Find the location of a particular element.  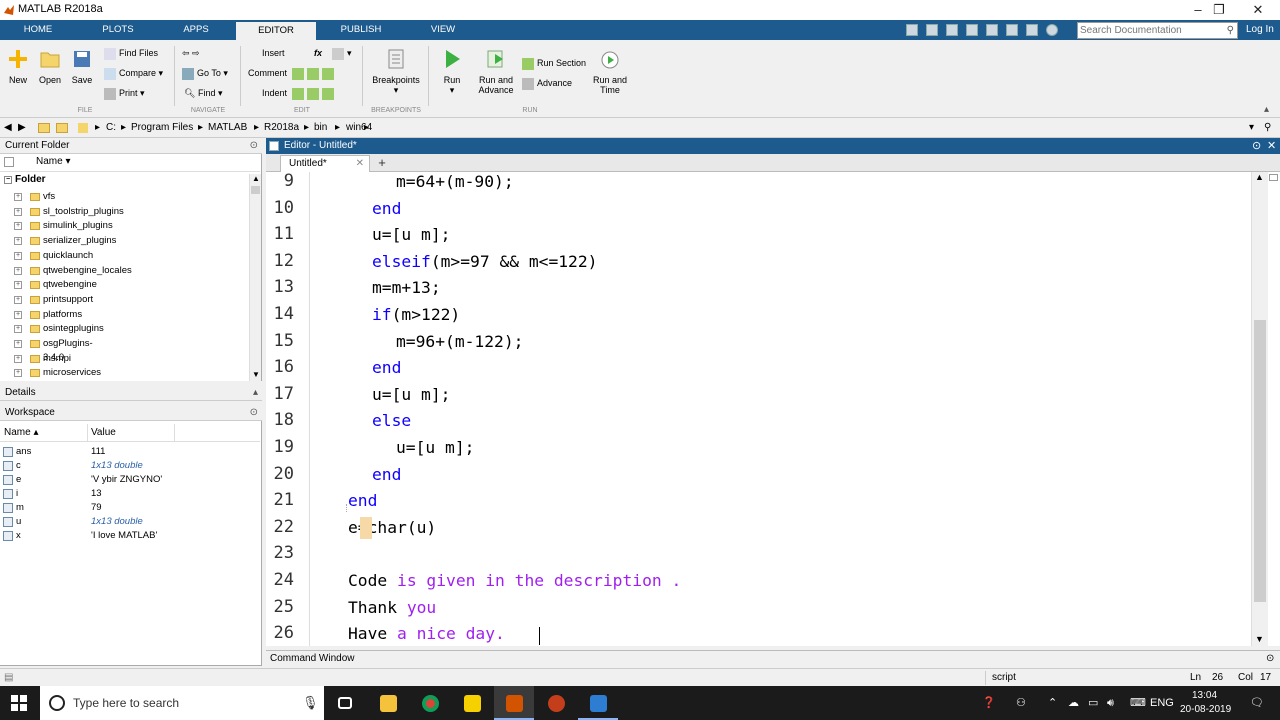

tab-apps: APPS is located at coordinates (196, 30).